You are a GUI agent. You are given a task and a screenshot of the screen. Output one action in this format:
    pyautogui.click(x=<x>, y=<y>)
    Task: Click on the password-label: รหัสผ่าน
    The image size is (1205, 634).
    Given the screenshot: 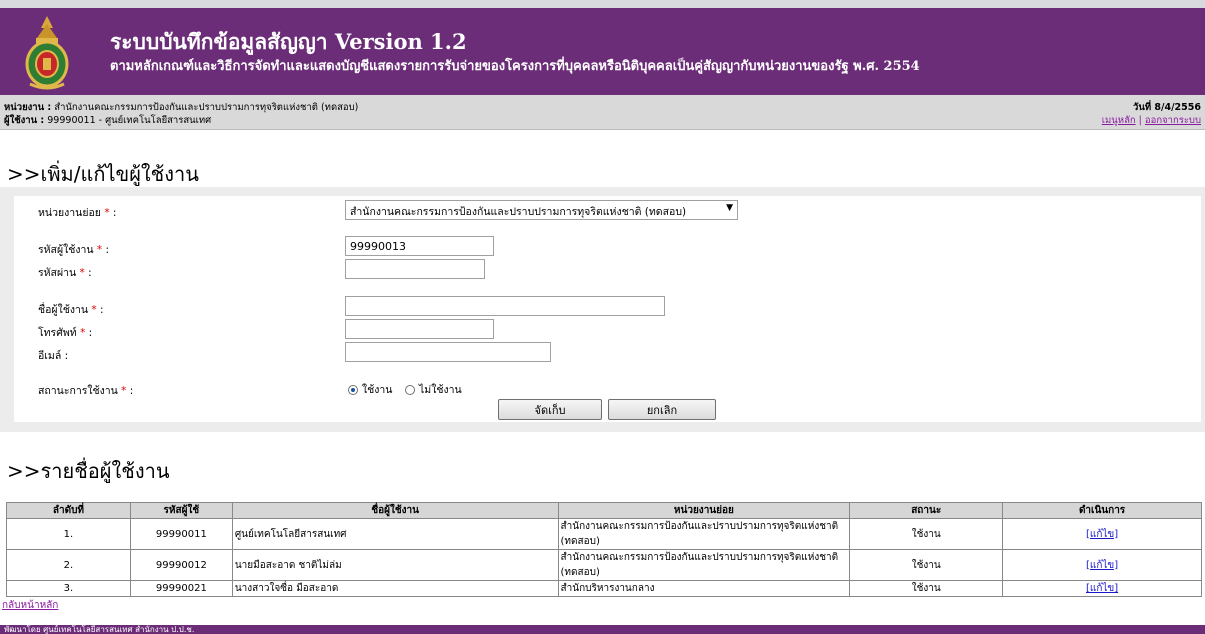 What is the action you would take?
    pyautogui.click(x=57, y=273)
    